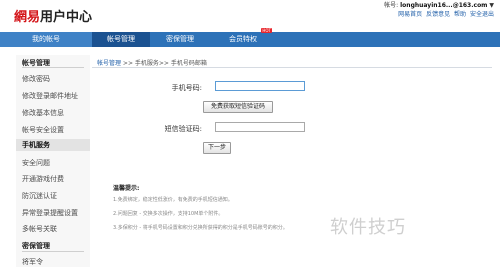 The width and height of the screenshot is (500, 267). Describe the element at coordinates (27, 17) in the screenshot. I see `logo-brand: 網易` at that location.